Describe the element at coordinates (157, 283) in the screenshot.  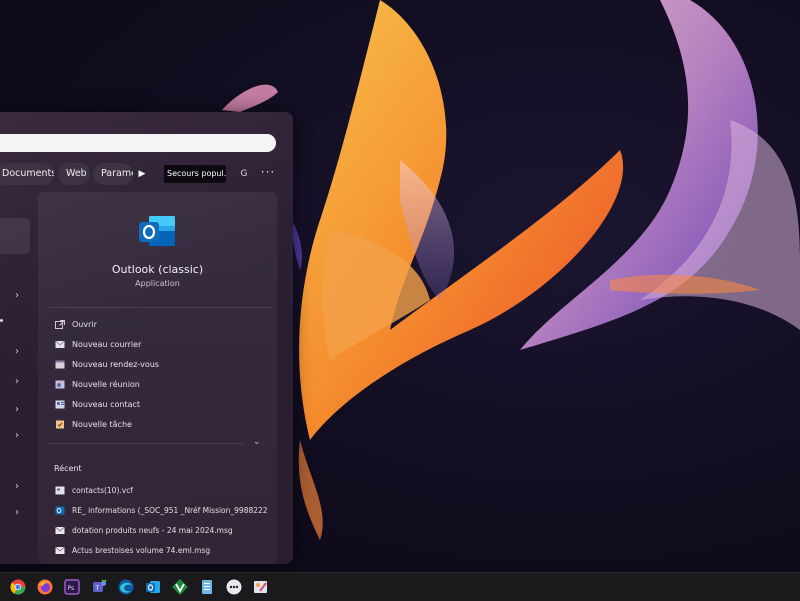
I see `app-type: Application` at that location.